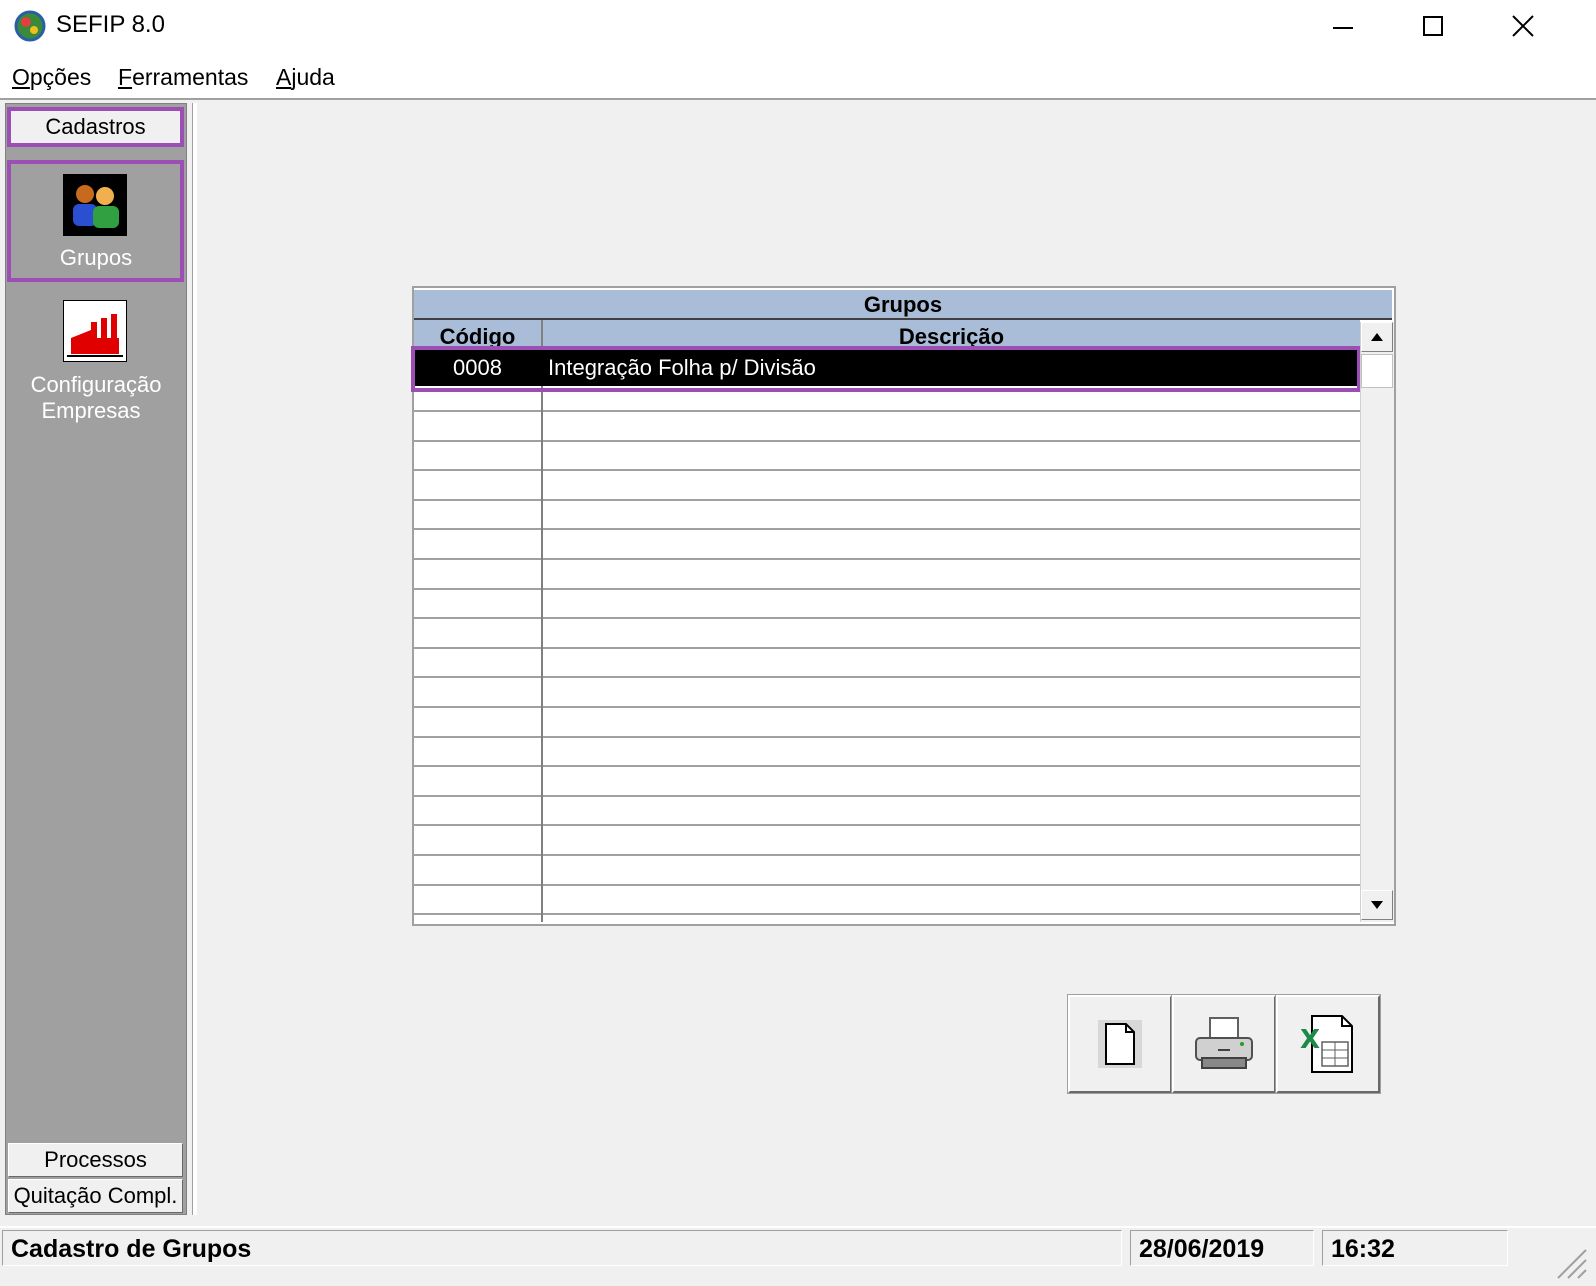 The width and height of the screenshot is (1596, 1286). I want to click on panel-divider, so click(194, 659).